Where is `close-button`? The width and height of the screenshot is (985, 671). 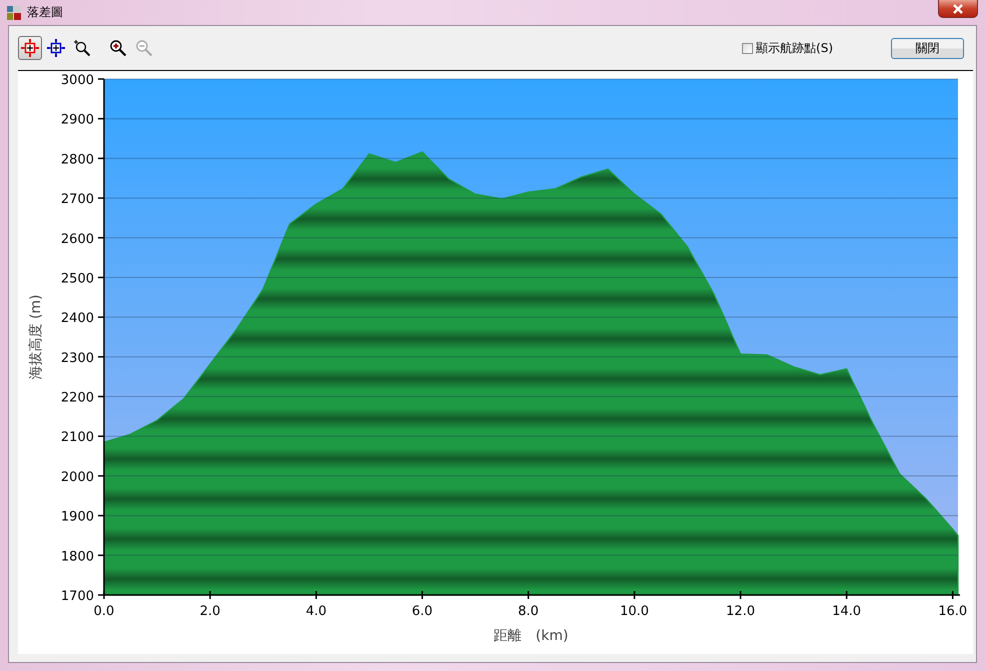
close-button is located at coordinates (958, 9).